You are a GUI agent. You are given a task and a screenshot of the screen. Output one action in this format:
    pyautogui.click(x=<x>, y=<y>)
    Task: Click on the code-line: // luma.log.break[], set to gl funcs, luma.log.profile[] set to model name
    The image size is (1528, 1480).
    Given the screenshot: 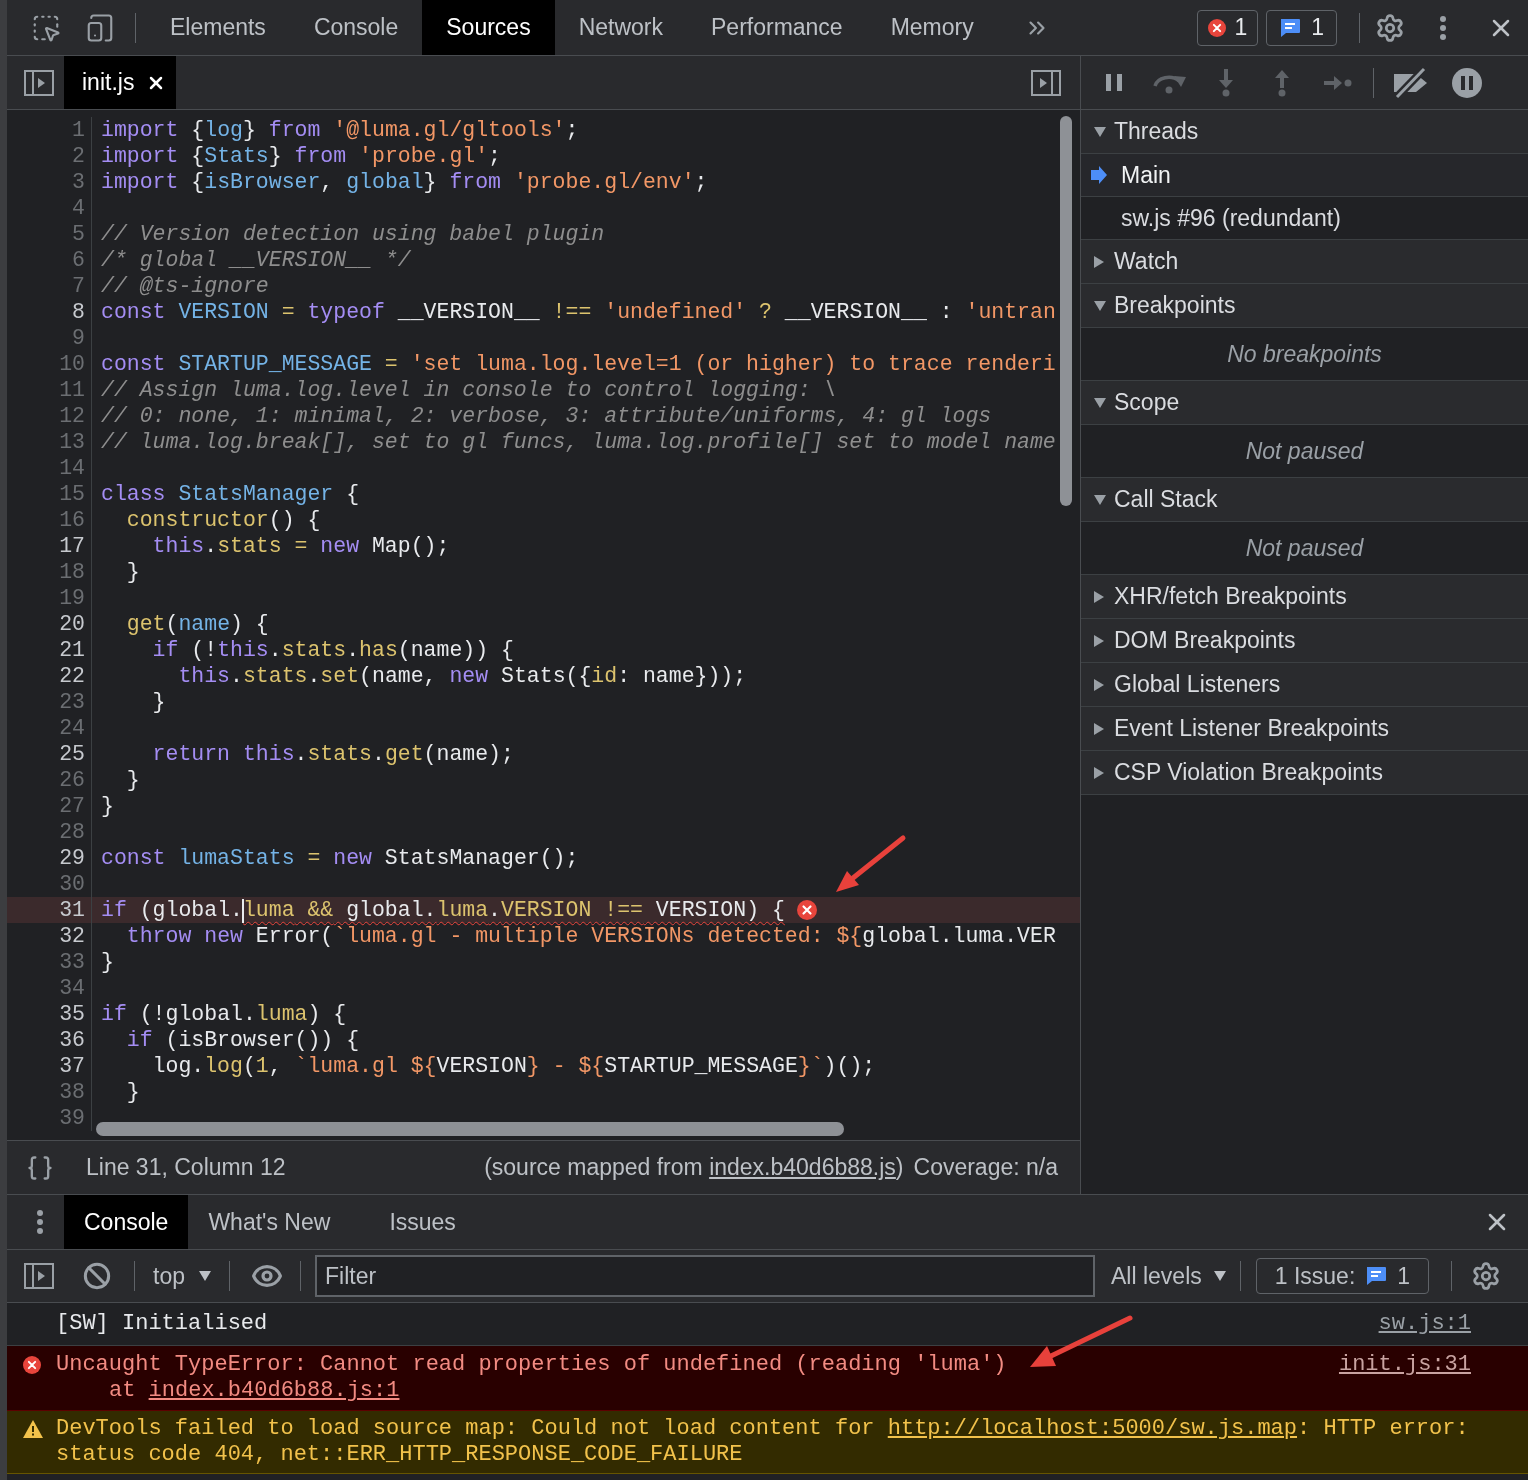 What is the action you would take?
    pyautogui.click(x=578, y=442)
    